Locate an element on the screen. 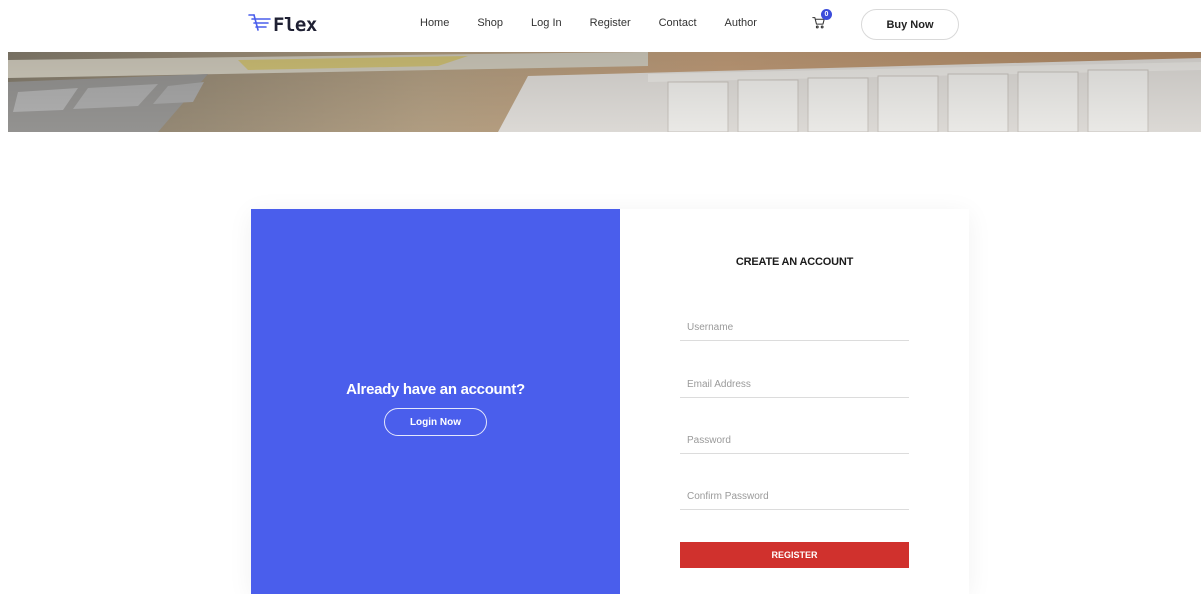  cart-button: 0 is located at coordinates (822, 19).